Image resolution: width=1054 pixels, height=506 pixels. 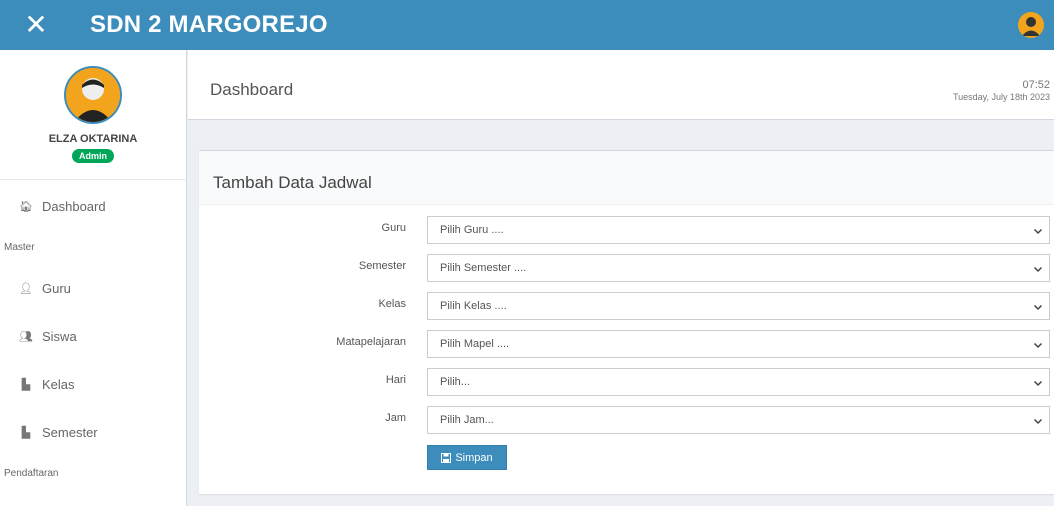 What do you see at coordinates (59, 336) in the screenshot?
I see `sidebar-item-label: Siswa` at bounding box center [59, 336].